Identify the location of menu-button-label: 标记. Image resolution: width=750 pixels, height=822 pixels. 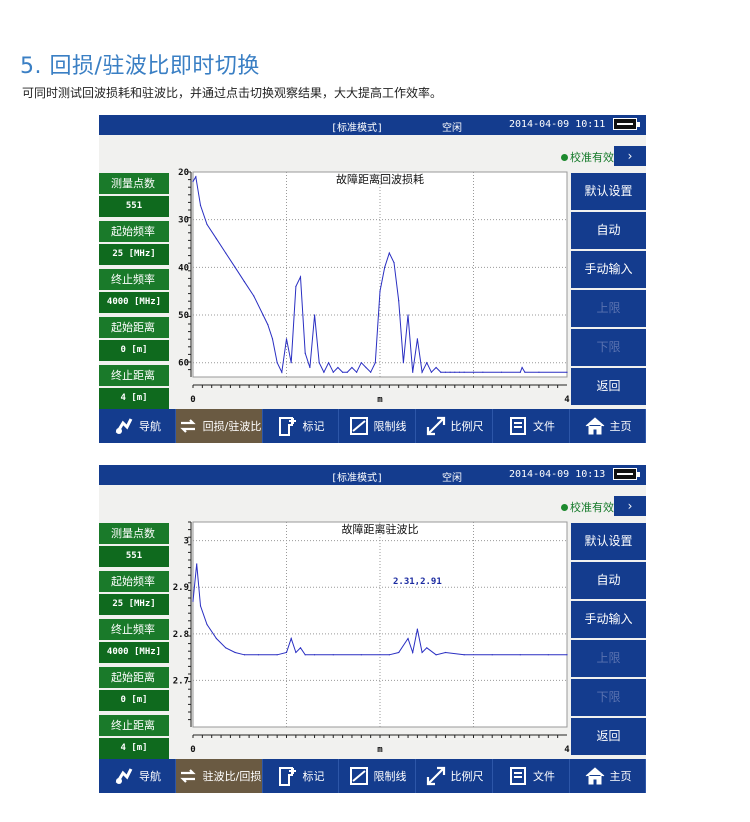
(313, 426).